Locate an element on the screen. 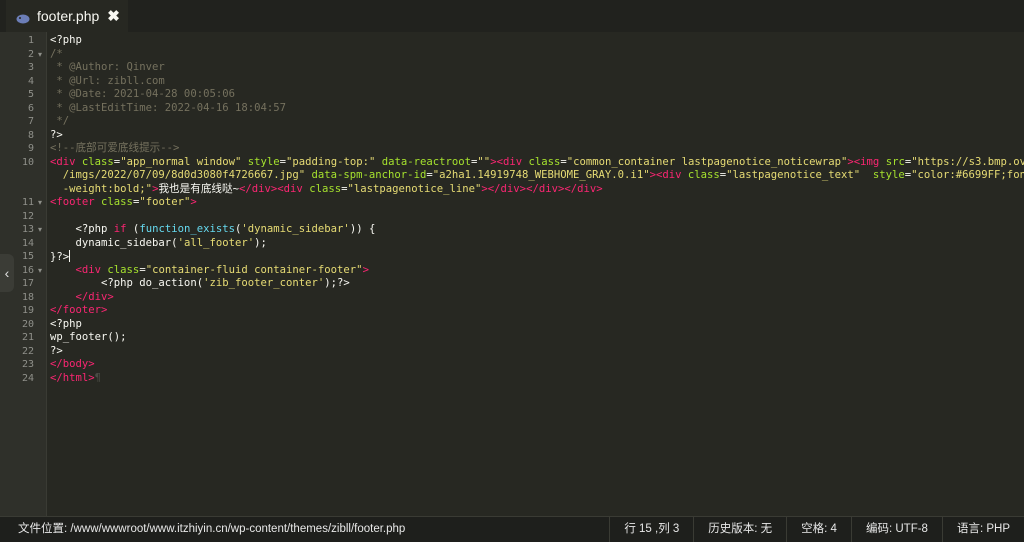  code-text: /* is located at coordinates (56, 55).